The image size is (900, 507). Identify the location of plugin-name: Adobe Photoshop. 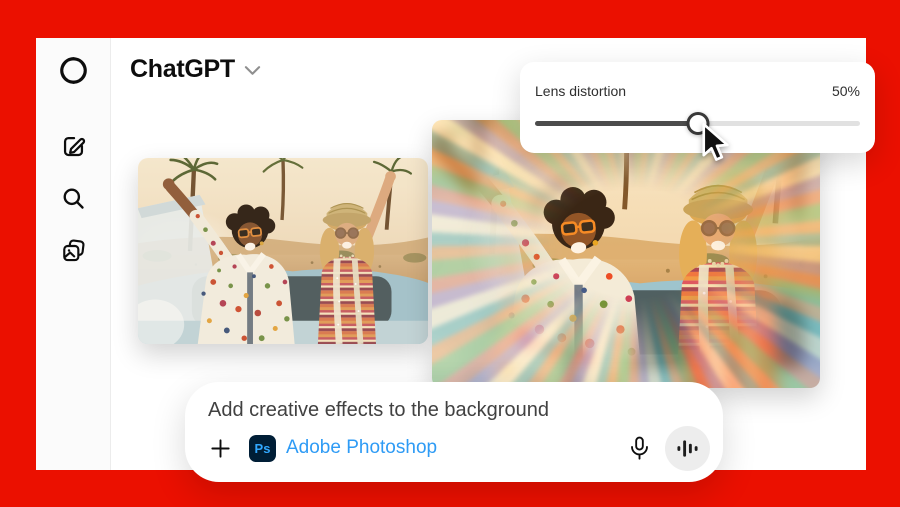
(362, 447).